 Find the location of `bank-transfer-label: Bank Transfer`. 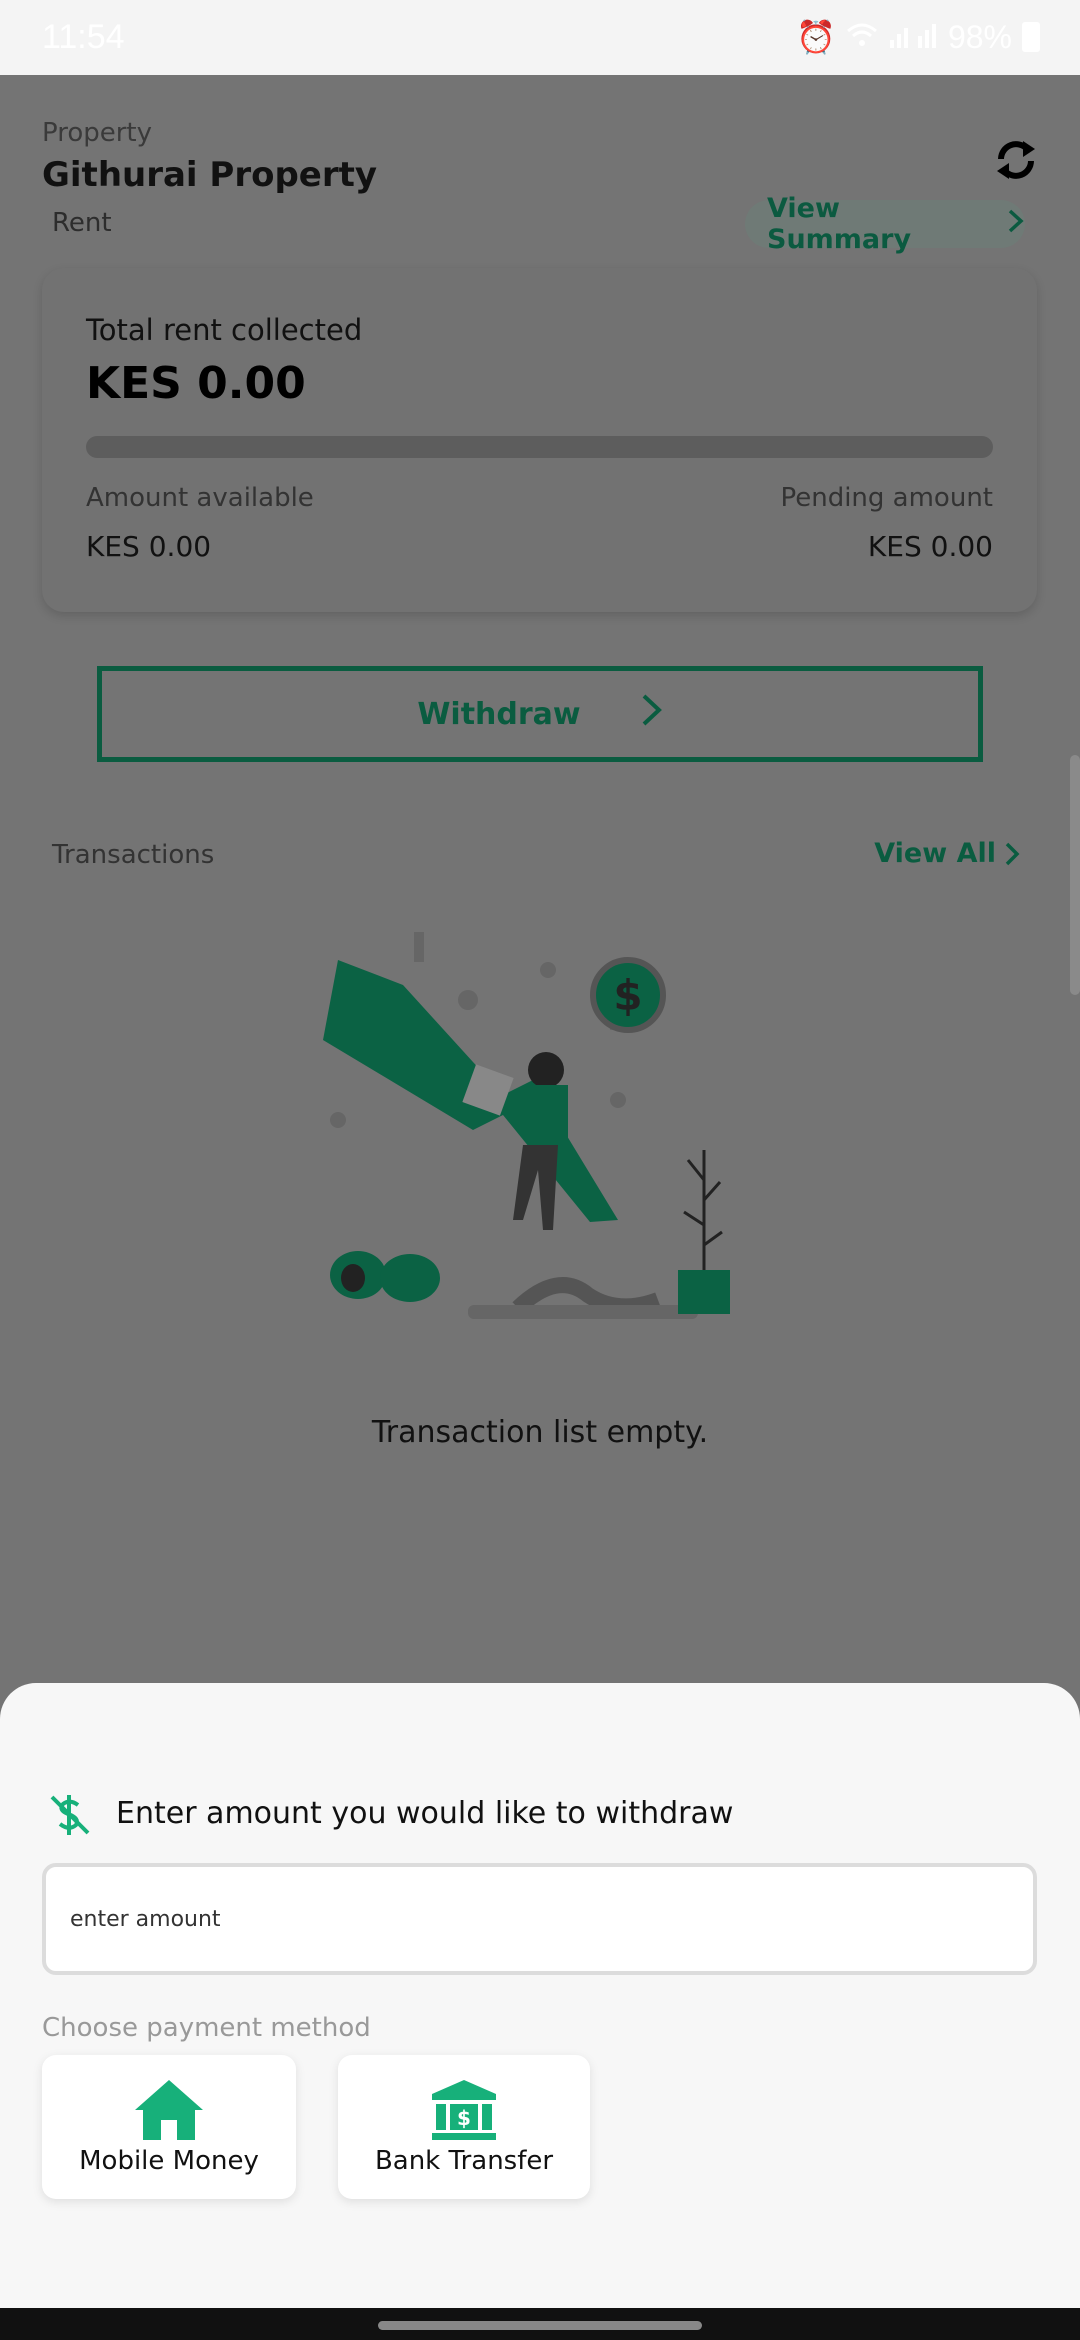

bank-transfer-label: Bank Transfer is located at coordinates (464, 2161).